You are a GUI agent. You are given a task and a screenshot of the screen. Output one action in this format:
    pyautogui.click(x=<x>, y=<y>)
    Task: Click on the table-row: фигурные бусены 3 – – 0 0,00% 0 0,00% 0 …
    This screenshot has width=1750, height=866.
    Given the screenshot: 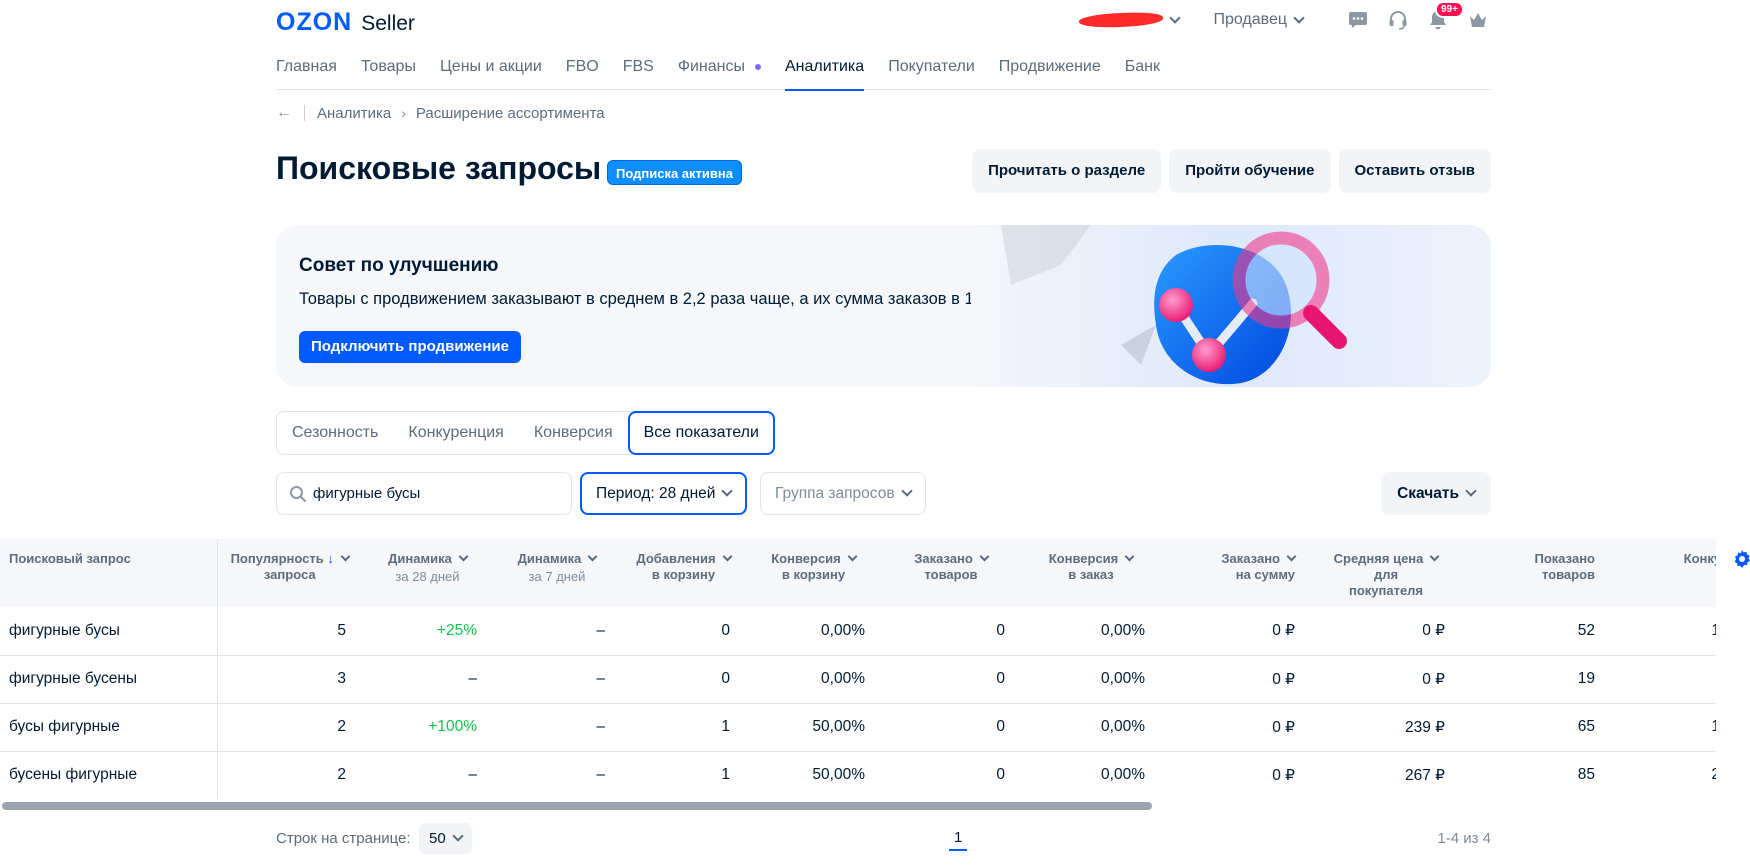 What is the action you would take?
    pyautogui.click(x=858, y=679)
    